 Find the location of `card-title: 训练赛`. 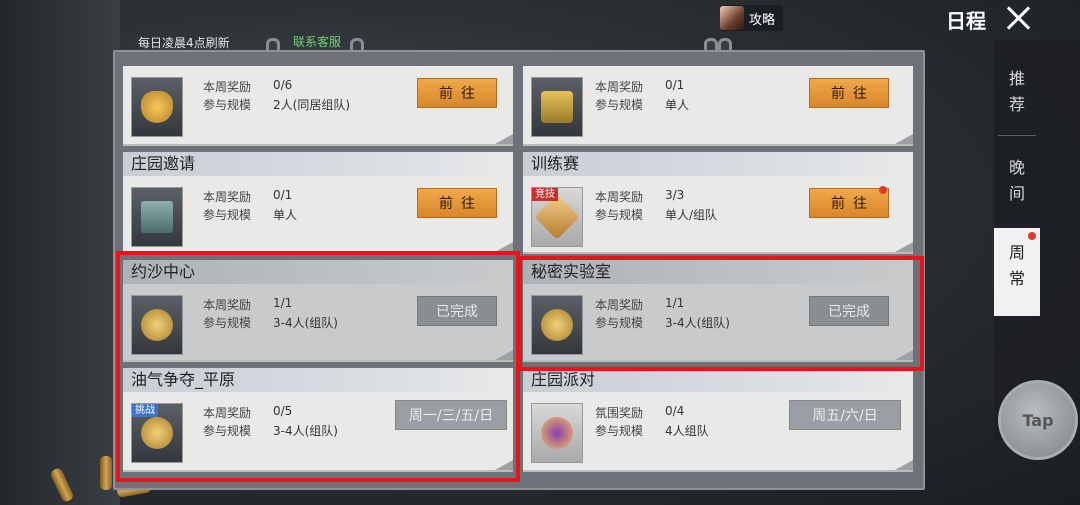

card-title: 训练赛 is located at coordinates (718, 164).